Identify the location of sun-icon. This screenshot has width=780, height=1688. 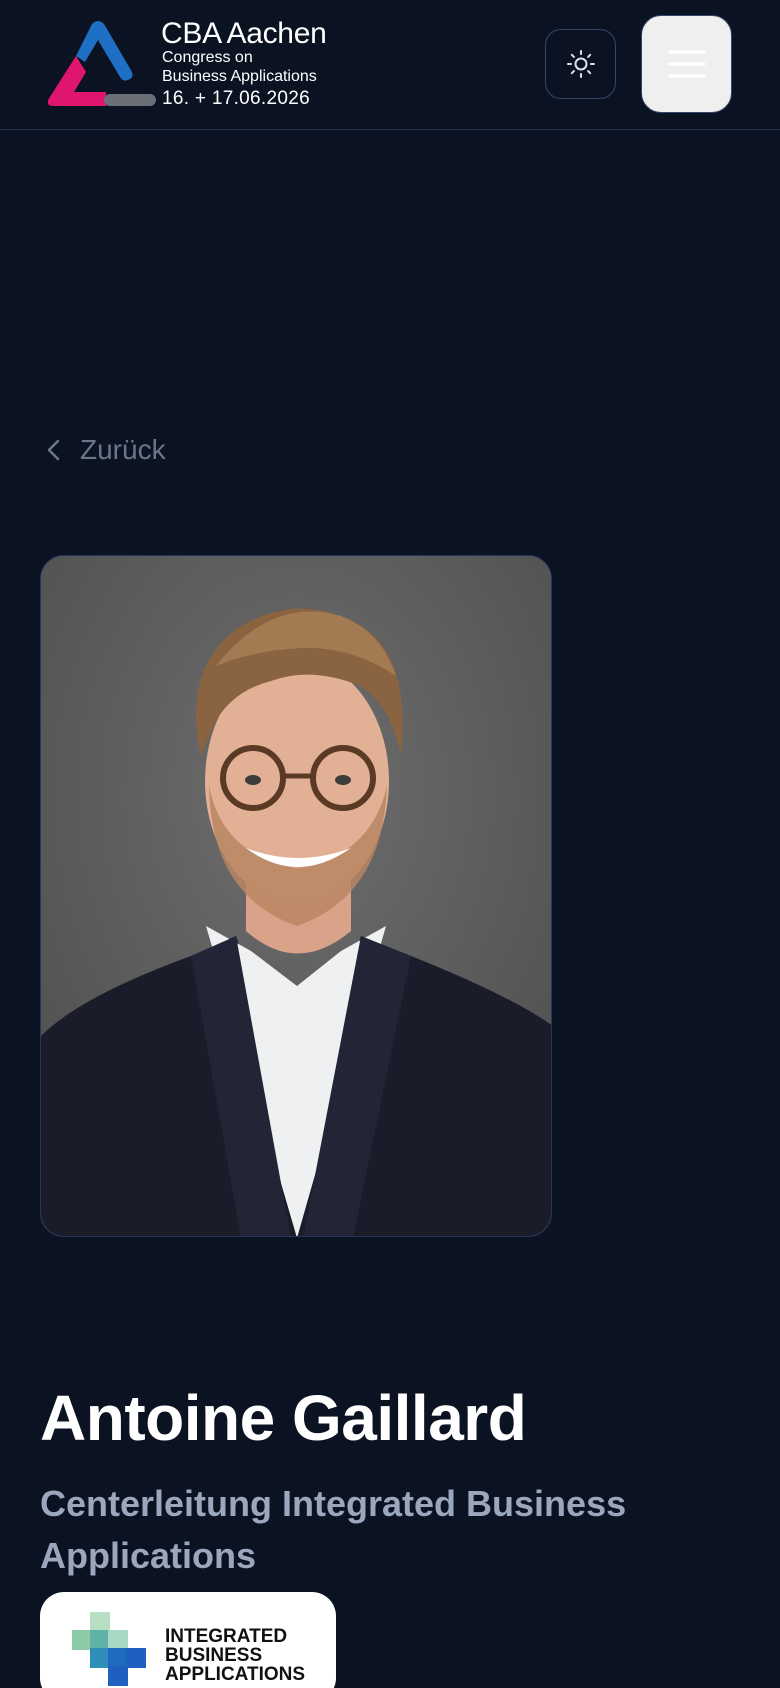
(580, 64).